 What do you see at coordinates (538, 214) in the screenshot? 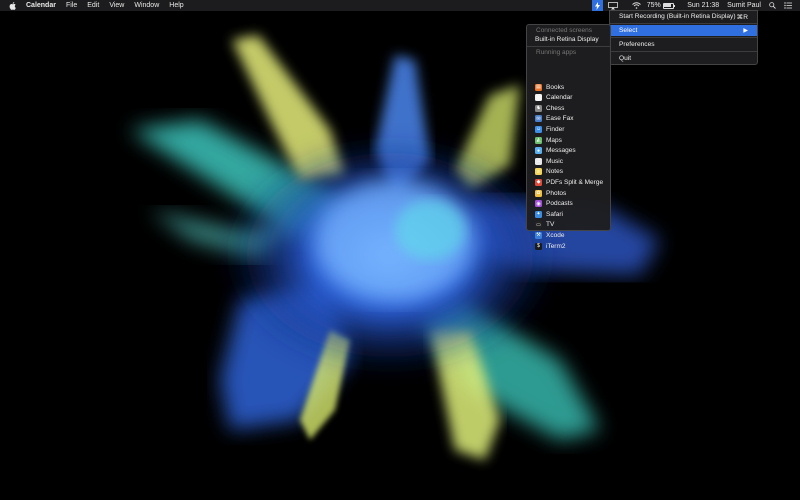
I see `safari-icon: ✦` at bounding box center [538, 214].